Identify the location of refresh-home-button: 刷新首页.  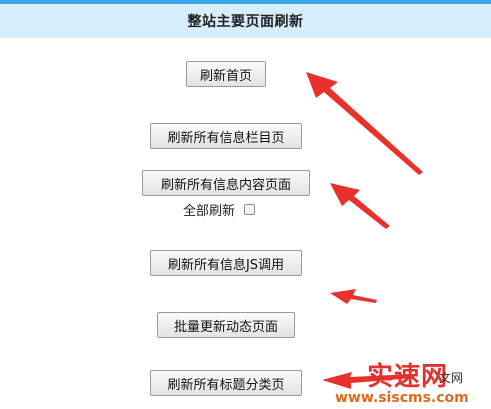
(226, 74).